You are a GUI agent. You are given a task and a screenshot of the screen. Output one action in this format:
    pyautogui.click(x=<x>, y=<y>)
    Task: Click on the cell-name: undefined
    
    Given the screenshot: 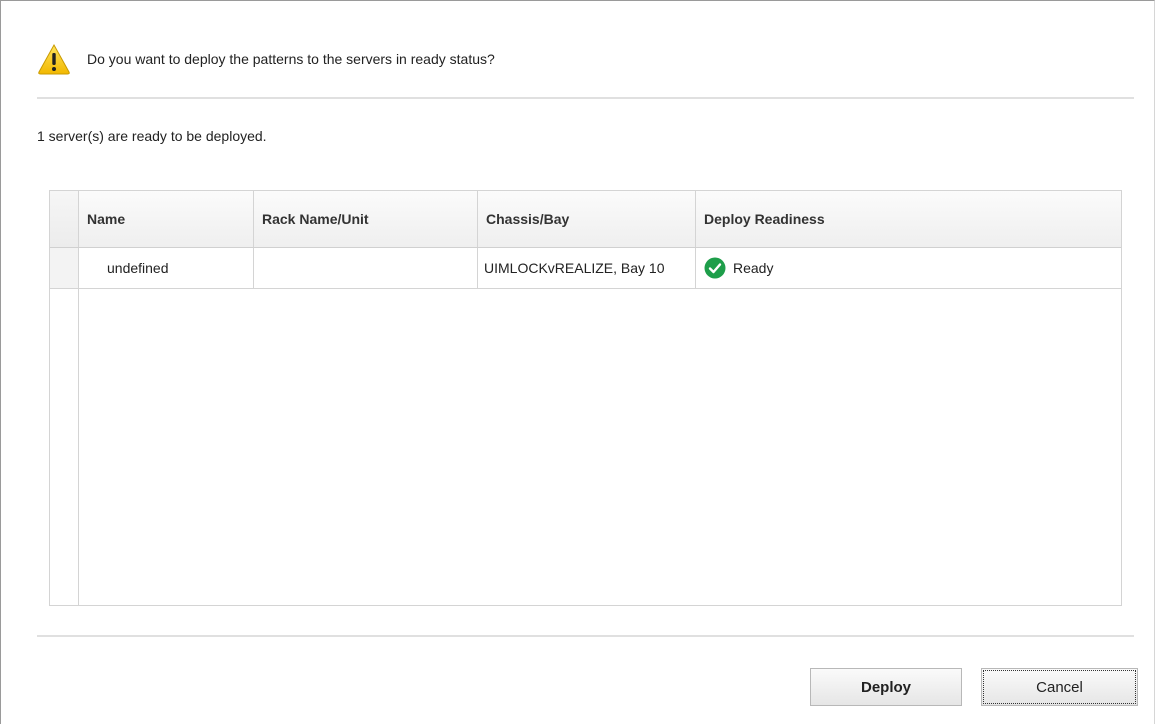 What is the action you would take?
    pyautogui.click(x=166, y=268)
    